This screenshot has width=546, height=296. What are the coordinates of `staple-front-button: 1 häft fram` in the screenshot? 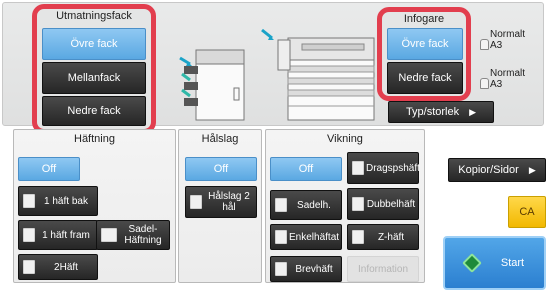 It's located at (58, 235).